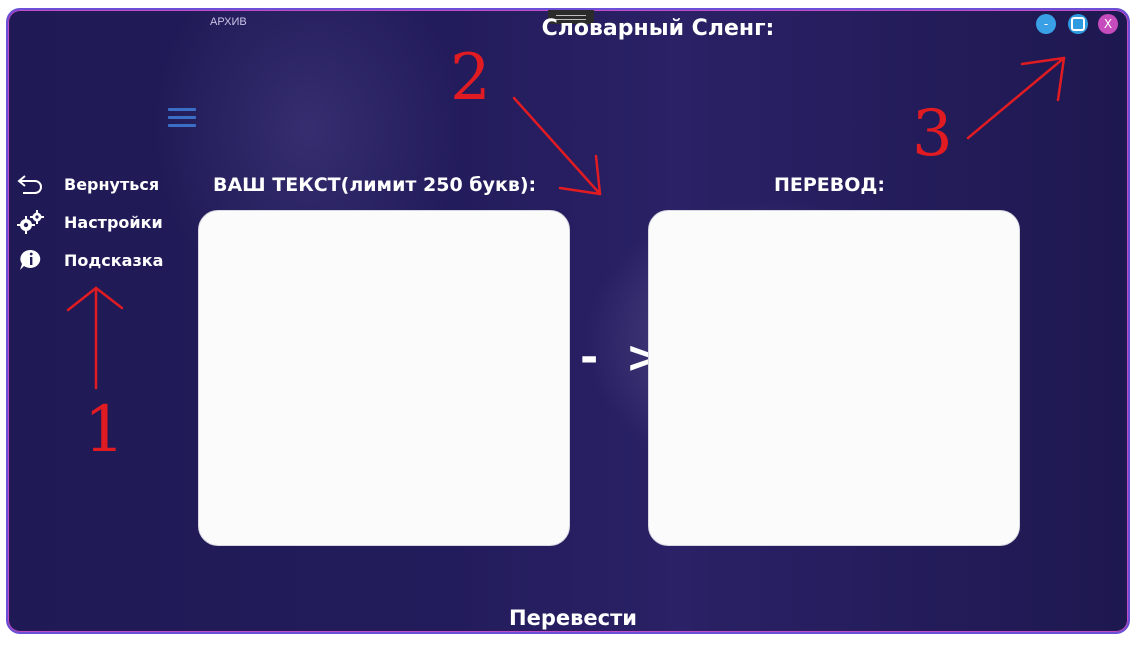 The width and height of the screenshot is (1136, 646). What do you see at coordinates (470, 78) in the screenshot?
I see `annotation-marker-2: 2` at bounding box center [470, 78].